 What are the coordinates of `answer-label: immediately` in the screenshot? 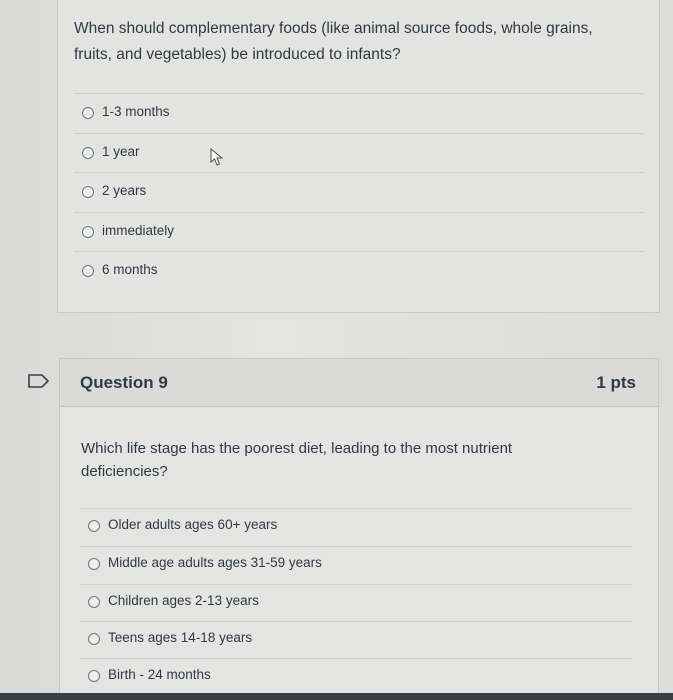 It's located at (138, 230).